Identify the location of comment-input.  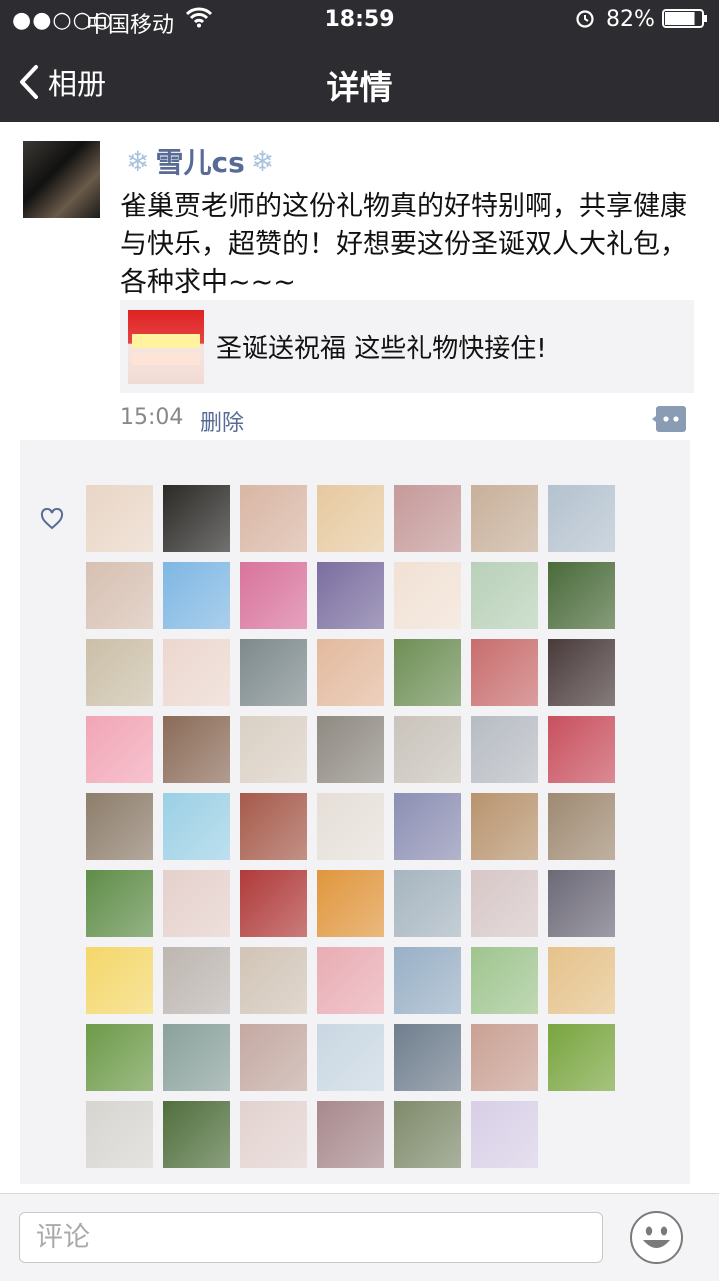
(311, 1237).